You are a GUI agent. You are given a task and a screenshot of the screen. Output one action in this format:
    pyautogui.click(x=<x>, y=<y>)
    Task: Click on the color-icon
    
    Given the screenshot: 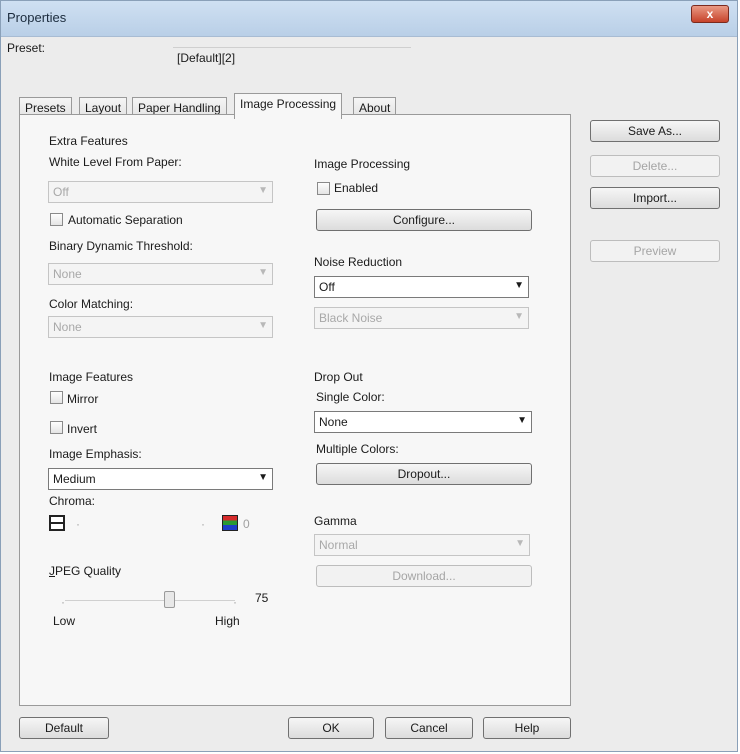 What is the action you would take?
    pyautogui.click(x=230, y=523)
    